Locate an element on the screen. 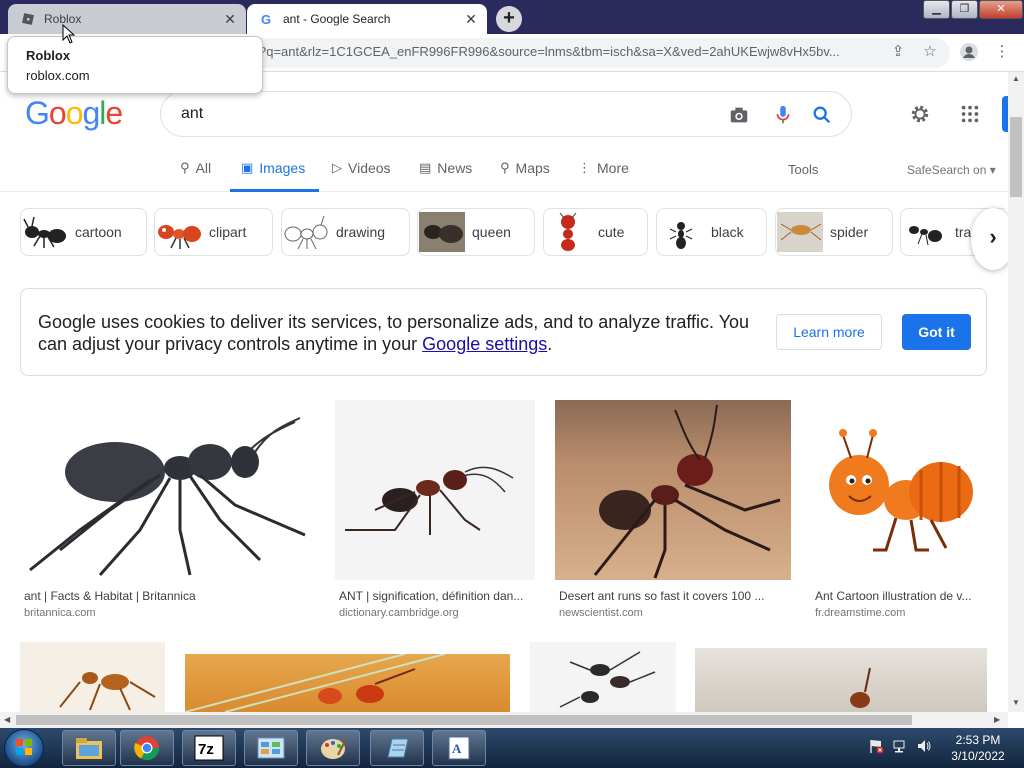 This screenshot has height=768, width=1024. search-icon is located at coordinates (822, 115).